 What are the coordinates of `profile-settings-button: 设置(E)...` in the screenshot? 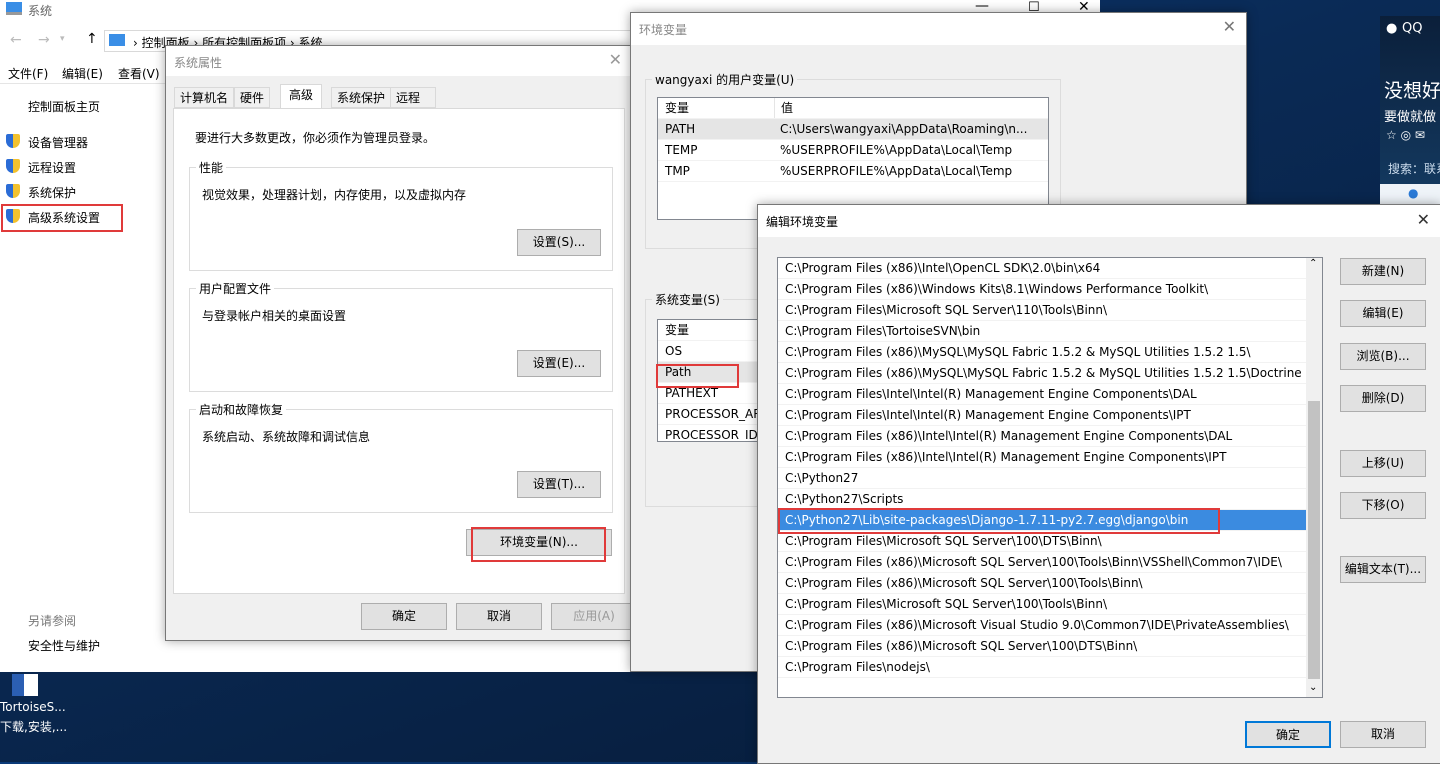 It's located at (559, 363).